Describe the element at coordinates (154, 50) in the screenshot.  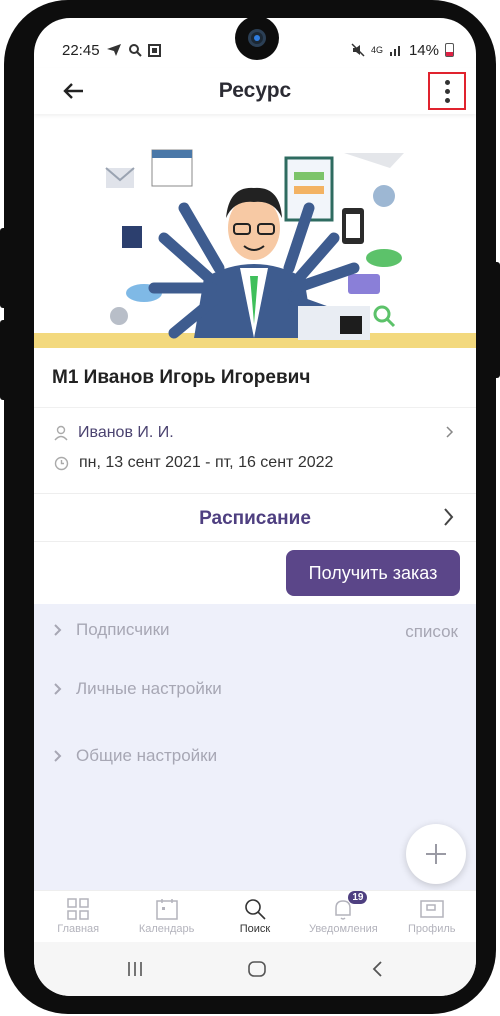
I see `app-status-icon` at that location.